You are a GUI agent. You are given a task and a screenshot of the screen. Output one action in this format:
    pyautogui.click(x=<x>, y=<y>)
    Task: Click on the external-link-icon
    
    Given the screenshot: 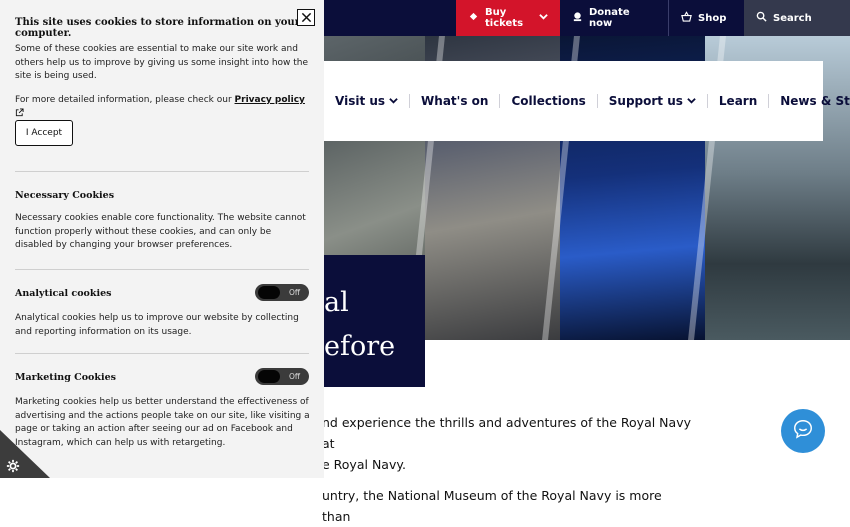 What is the action you would take?
    pyautogui.click(x=19, y=113)
    